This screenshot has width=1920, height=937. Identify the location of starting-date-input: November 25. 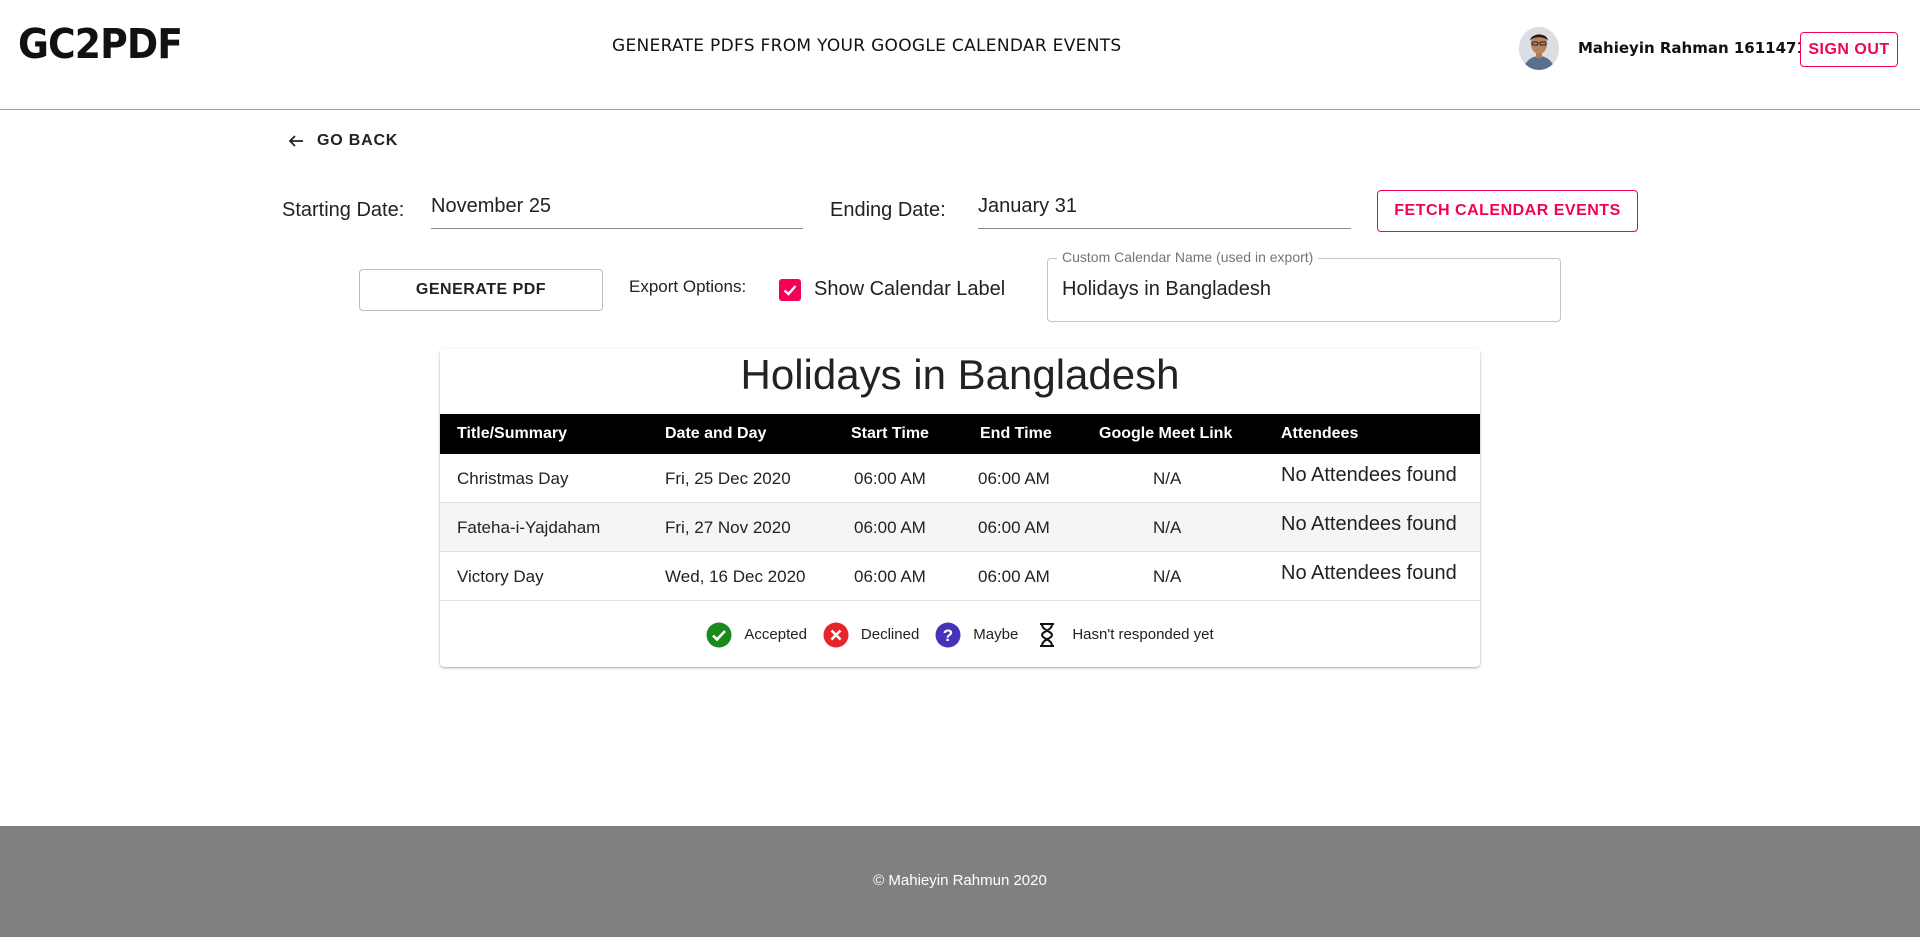
(617, 209).